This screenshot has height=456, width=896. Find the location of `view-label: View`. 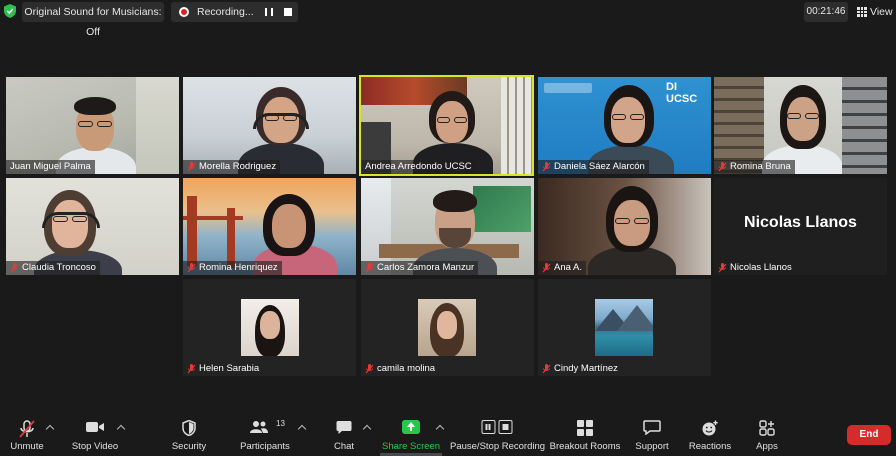

view-label: View is located at coordinates (881, 12).